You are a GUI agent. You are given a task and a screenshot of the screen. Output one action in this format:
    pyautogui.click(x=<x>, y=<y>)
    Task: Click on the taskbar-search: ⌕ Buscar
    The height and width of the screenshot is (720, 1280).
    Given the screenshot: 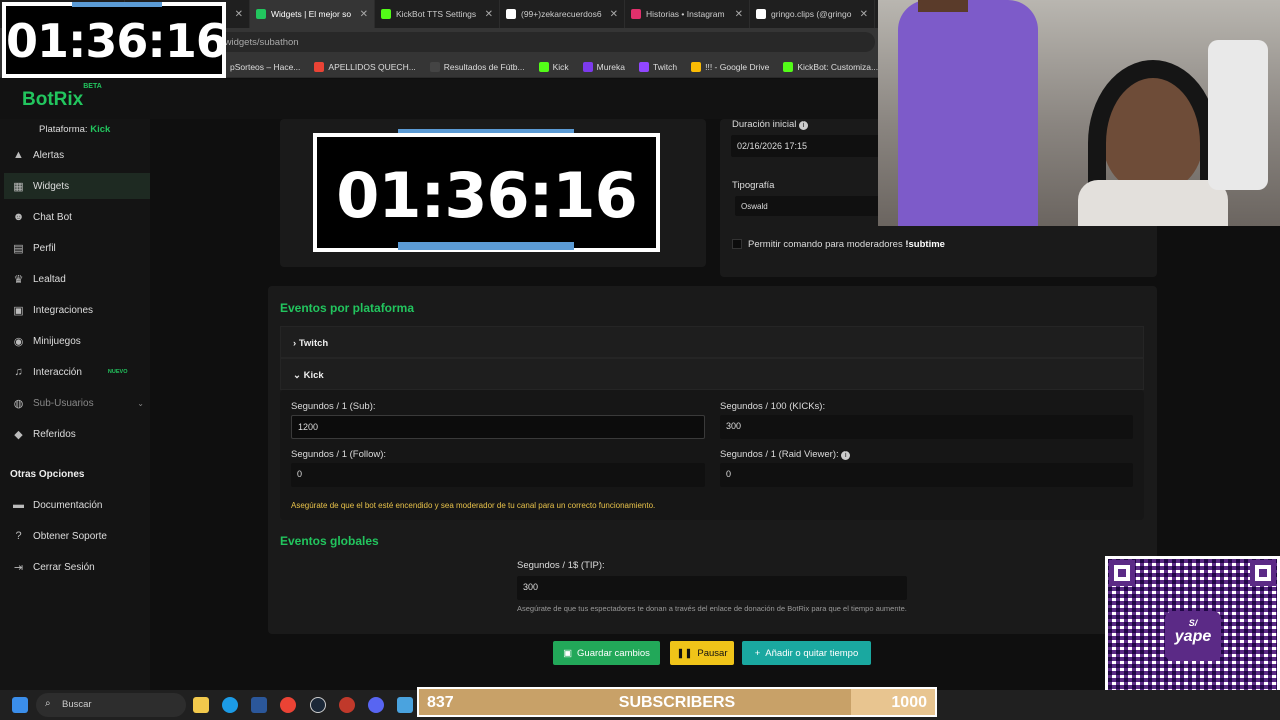 What is the action you would take?
    pyautogui.click(x=111, y=705)
    